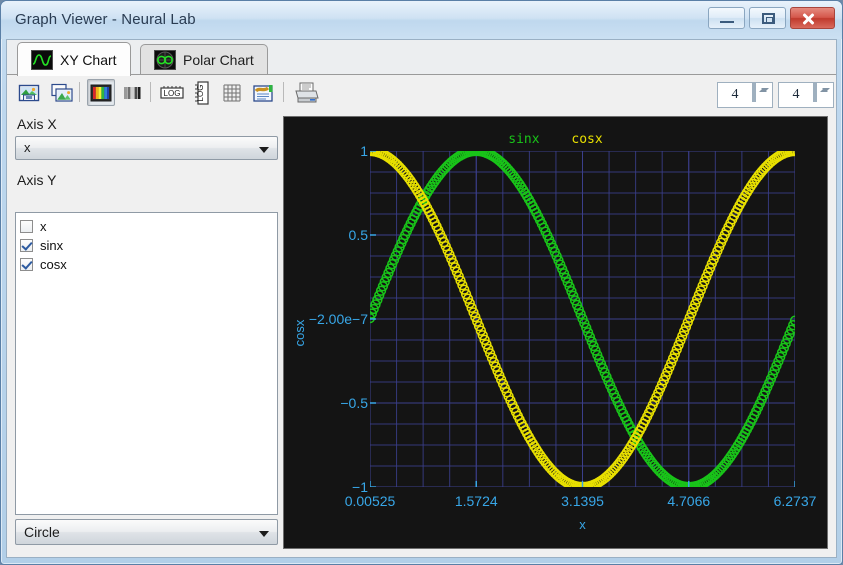 This screenshot has width=843, height=565. I want to click on x-axis-ticks: 0.00525 1.5724 3.1395 4.7066 6.2737, so click(581, 502).